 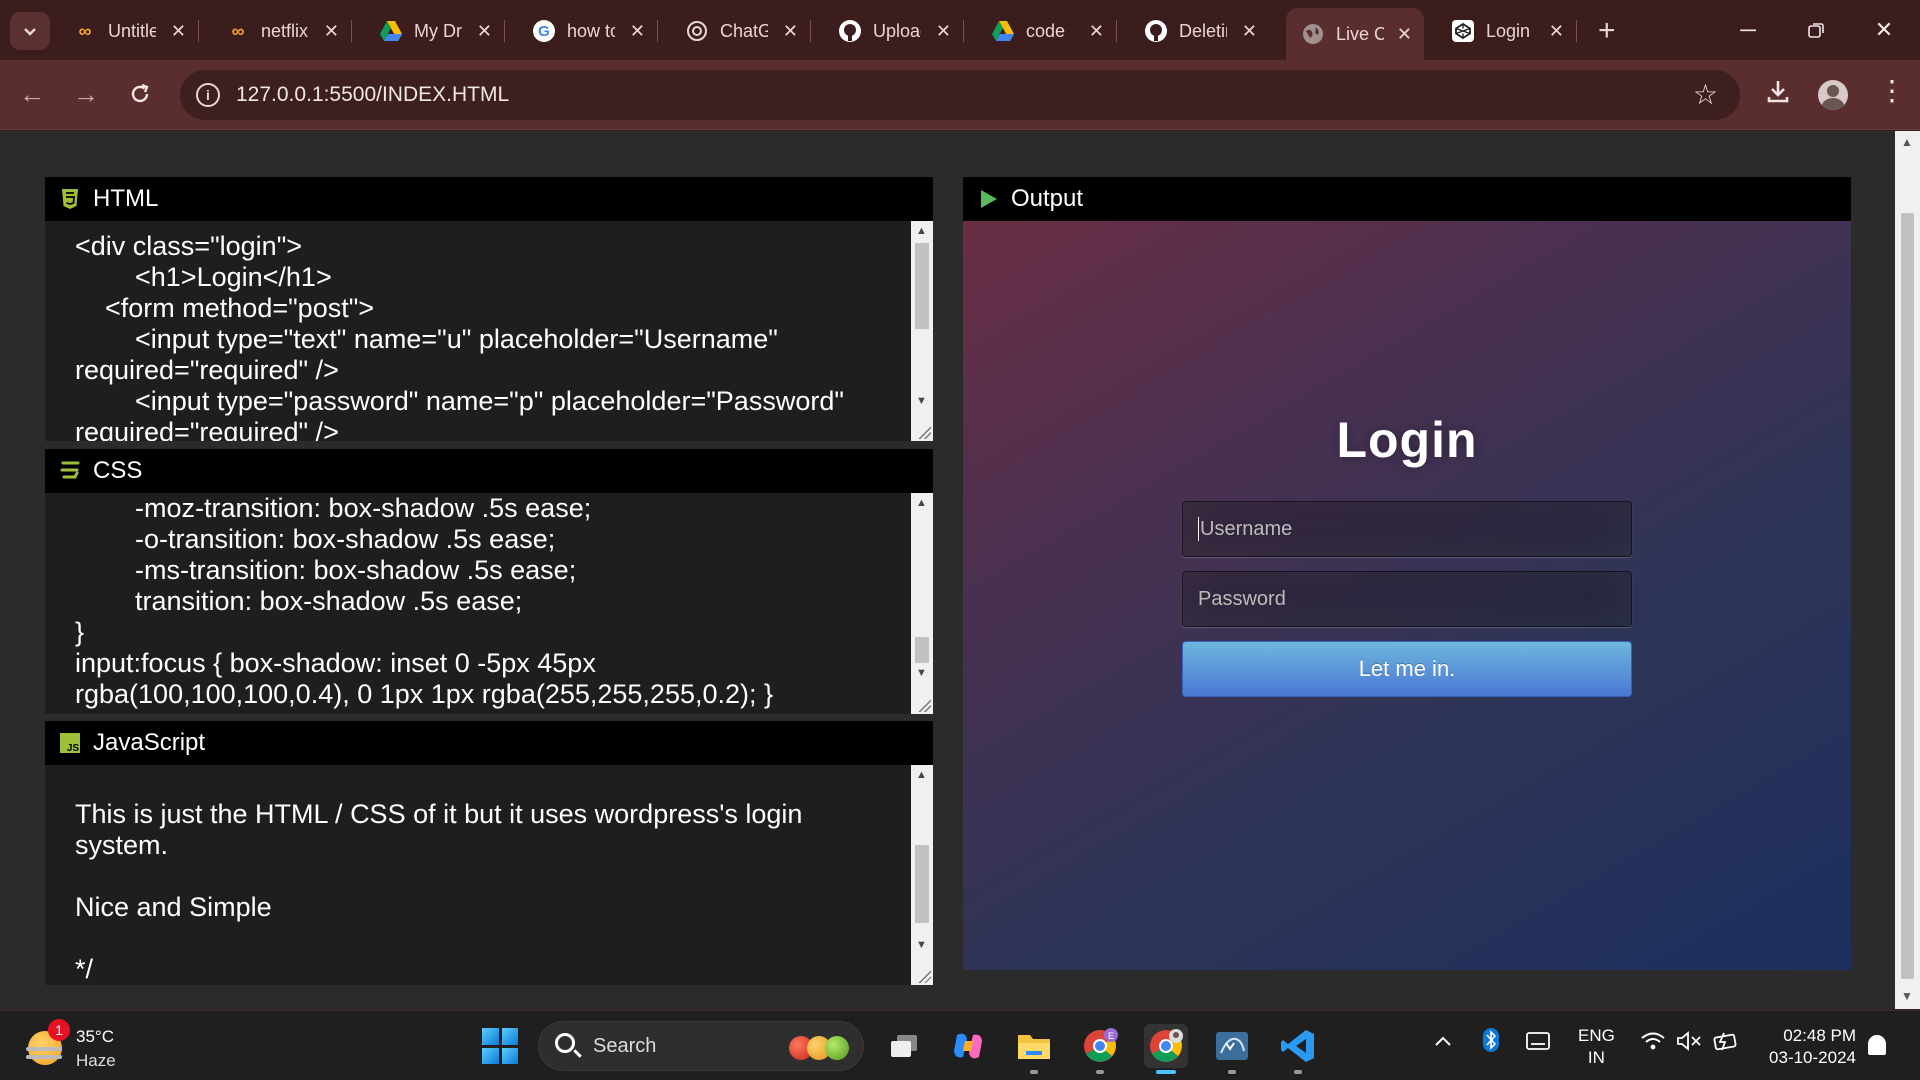 What do you see at coordinates (1877, 1045) in the screenshot?
I see `notification-bell-icon` at bounding box center [1877, 1045].